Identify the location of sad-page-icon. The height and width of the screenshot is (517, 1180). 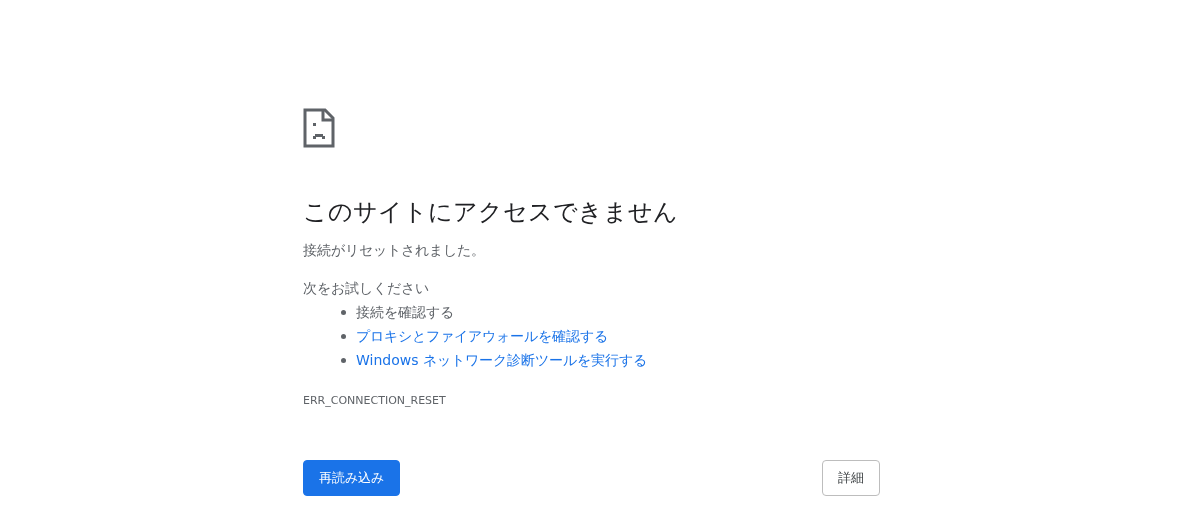
(319, 128).